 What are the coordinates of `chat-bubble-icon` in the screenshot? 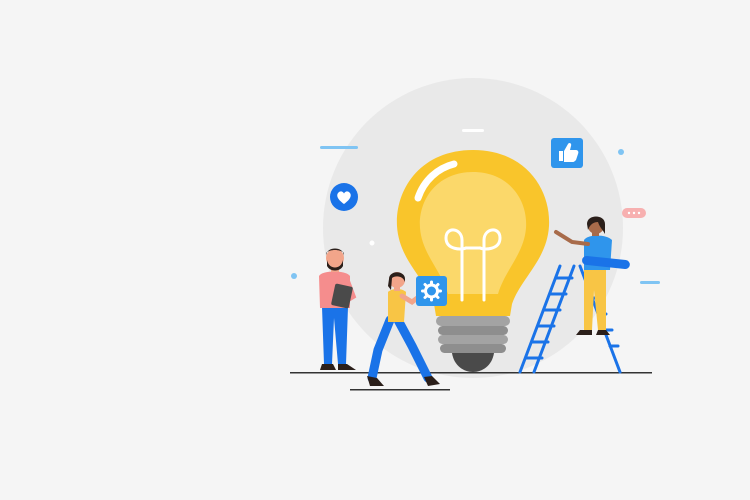 It's located at (634, 213).